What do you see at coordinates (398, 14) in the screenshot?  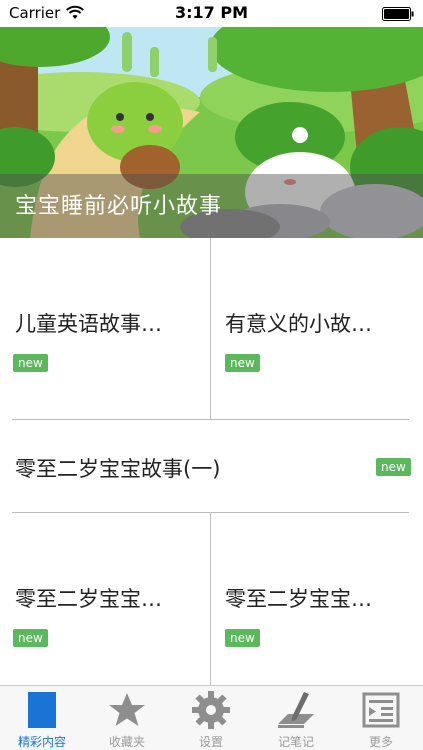 I see `battery-icon` at bounding box center [398, 14].